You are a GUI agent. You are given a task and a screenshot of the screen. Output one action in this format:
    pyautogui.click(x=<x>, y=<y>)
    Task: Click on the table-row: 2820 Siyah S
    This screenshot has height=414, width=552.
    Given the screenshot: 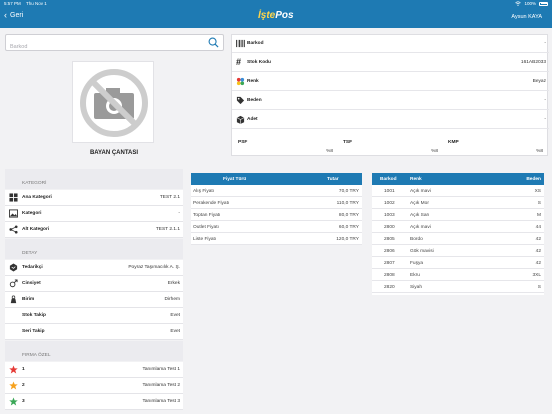 What is the action you would take?
    pyautogui.click(x=458, y=287)
    